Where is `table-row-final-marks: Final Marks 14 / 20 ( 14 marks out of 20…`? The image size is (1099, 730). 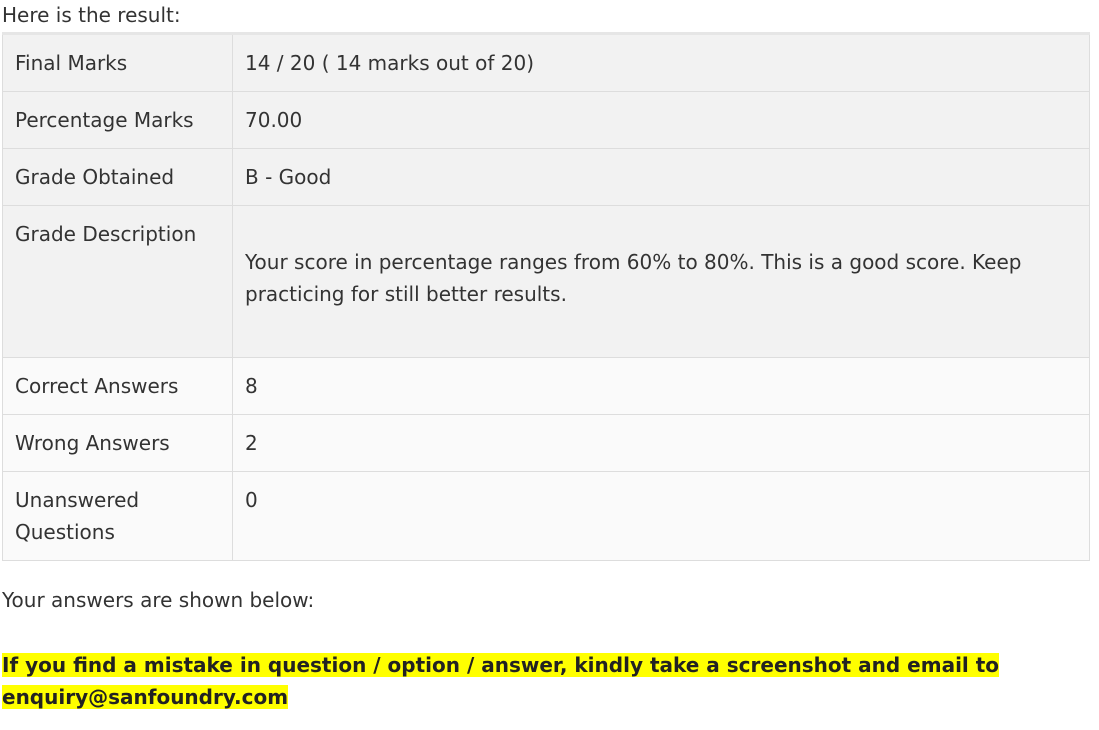 table-row-final-marks: Final Marks 14 / 20 ( 14 marks out of 20… is located at coordinates (546, 62).